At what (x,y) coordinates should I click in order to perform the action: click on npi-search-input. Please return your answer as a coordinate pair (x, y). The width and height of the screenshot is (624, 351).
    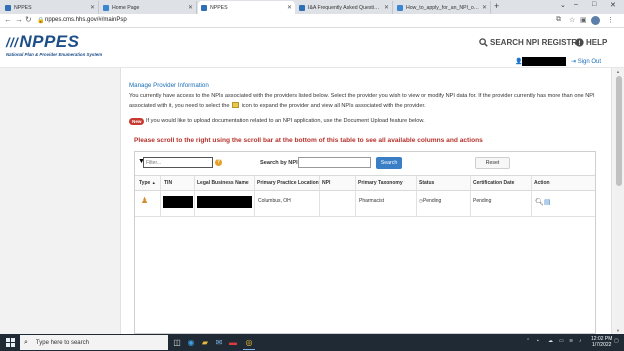
    Looking at the image, I should click on (334, 162).